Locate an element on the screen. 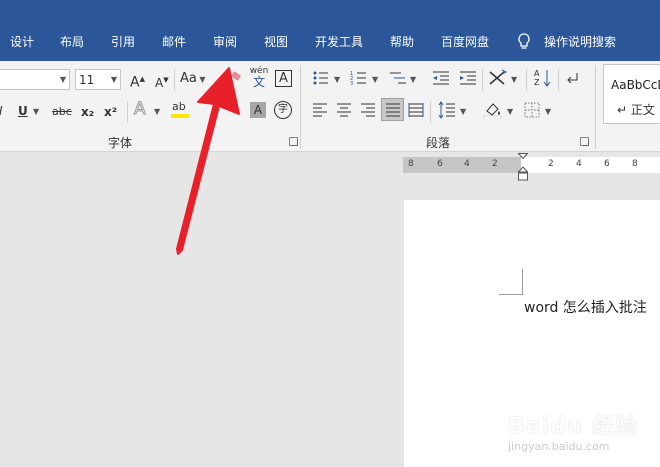  ruler-margin is located at coordinates (462, 165).